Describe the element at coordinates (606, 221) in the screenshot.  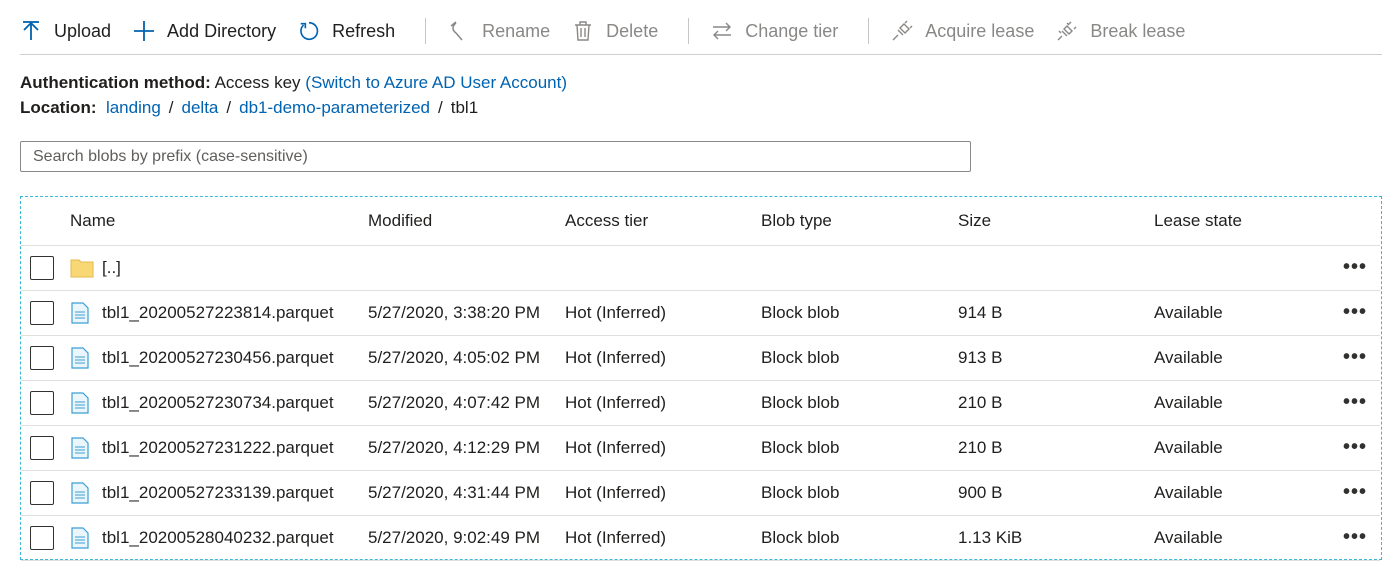
I see `column-header-access-tier: Access tier` at that location.